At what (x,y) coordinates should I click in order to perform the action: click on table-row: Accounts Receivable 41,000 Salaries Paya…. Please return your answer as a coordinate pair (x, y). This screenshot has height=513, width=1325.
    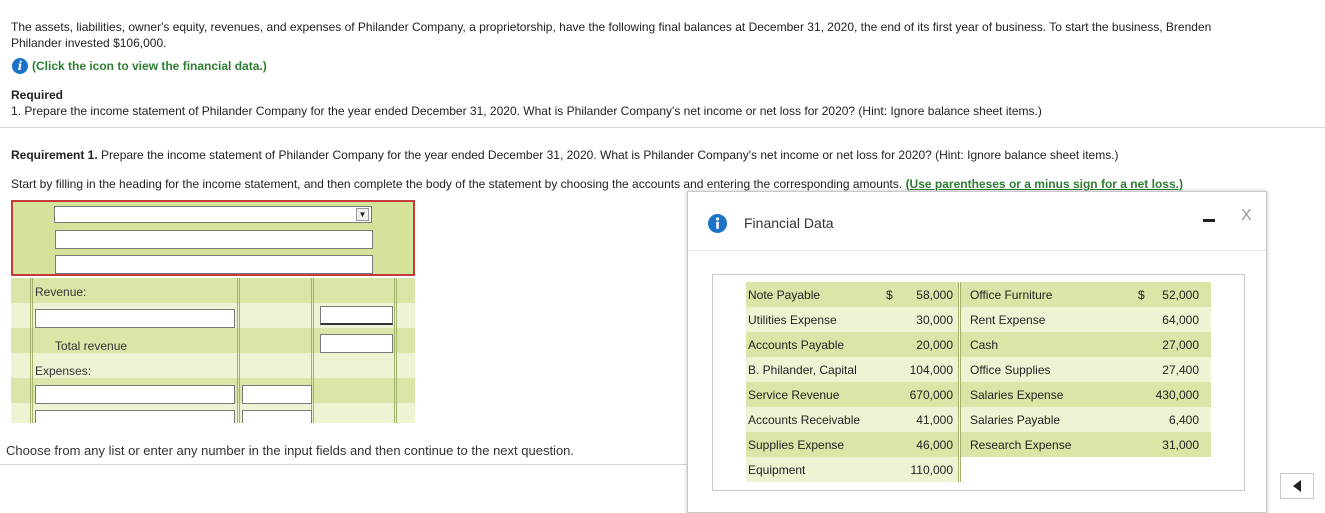
    Looking at the image, I should click on (978, 419).